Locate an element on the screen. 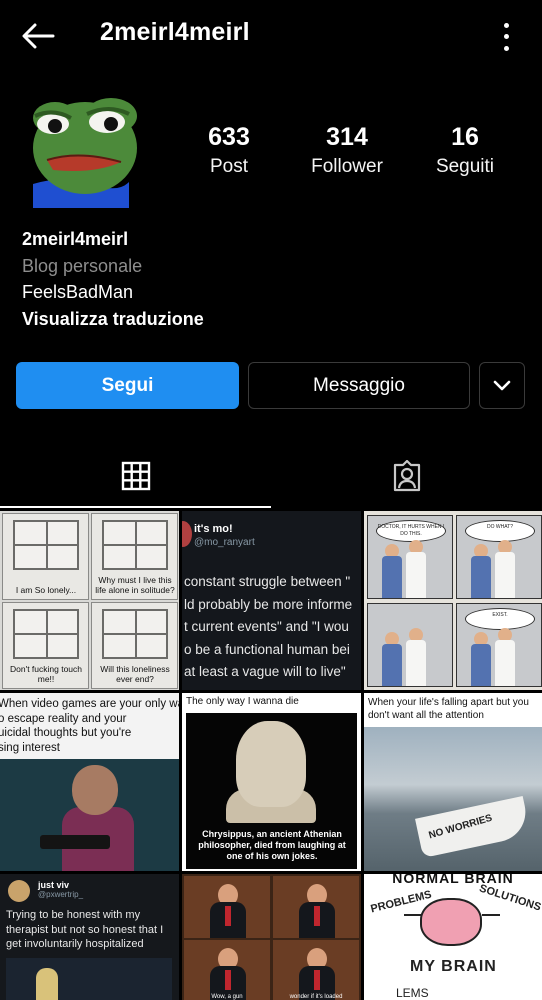 Image resolution: width=542 pixels, height=1000 pixels. stat-posts-label: Post is located at coordinates (229, 166).